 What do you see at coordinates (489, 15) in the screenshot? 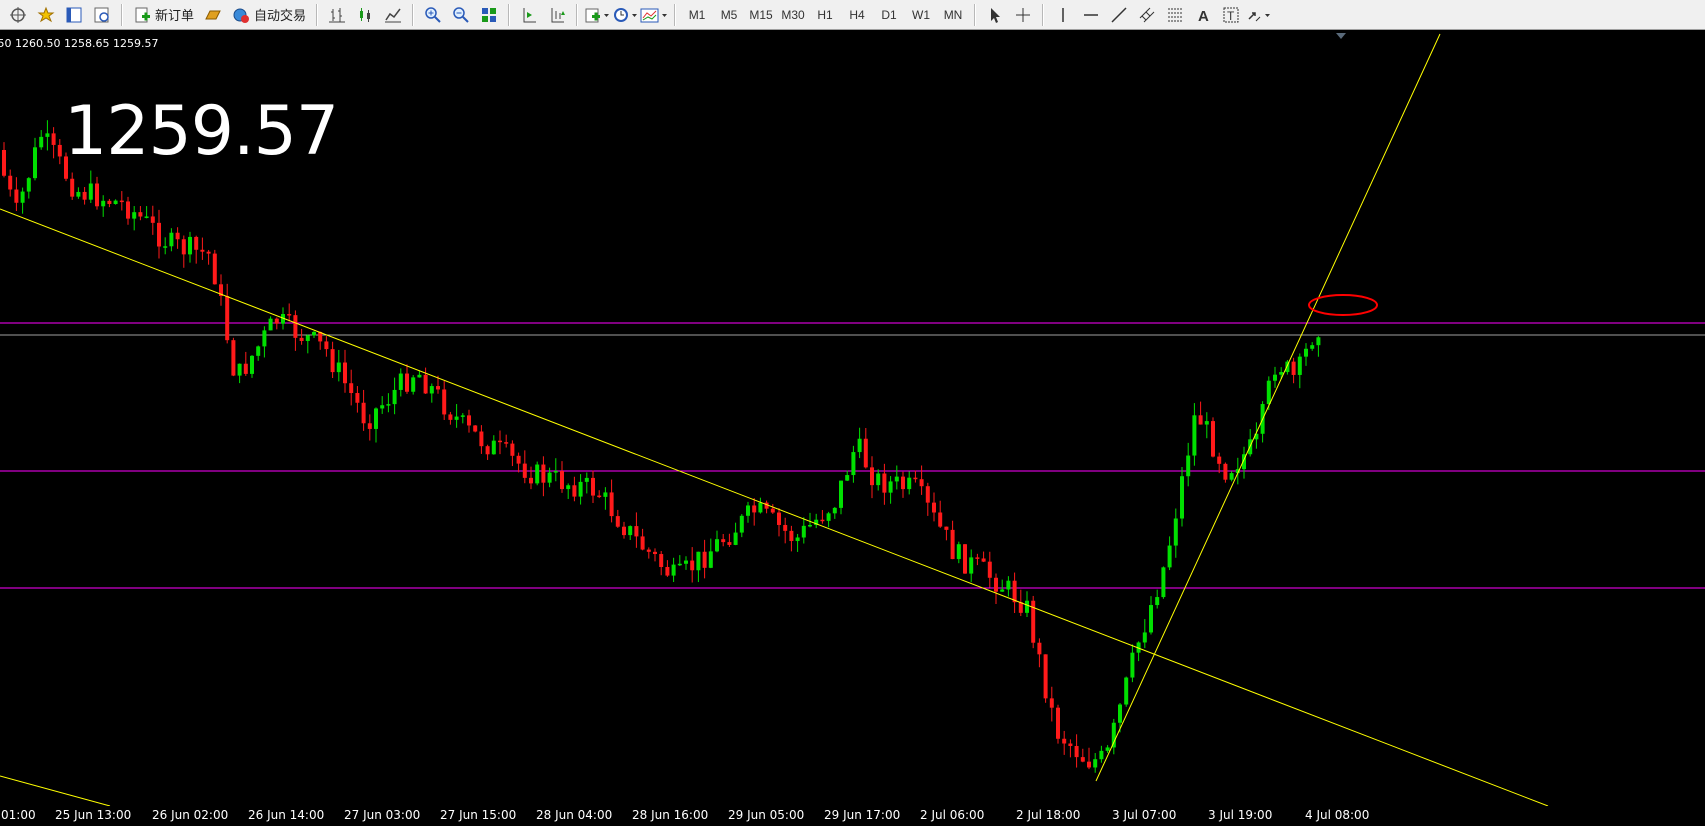
I see `tile-windows-icon` at bounding box center [489, 15].